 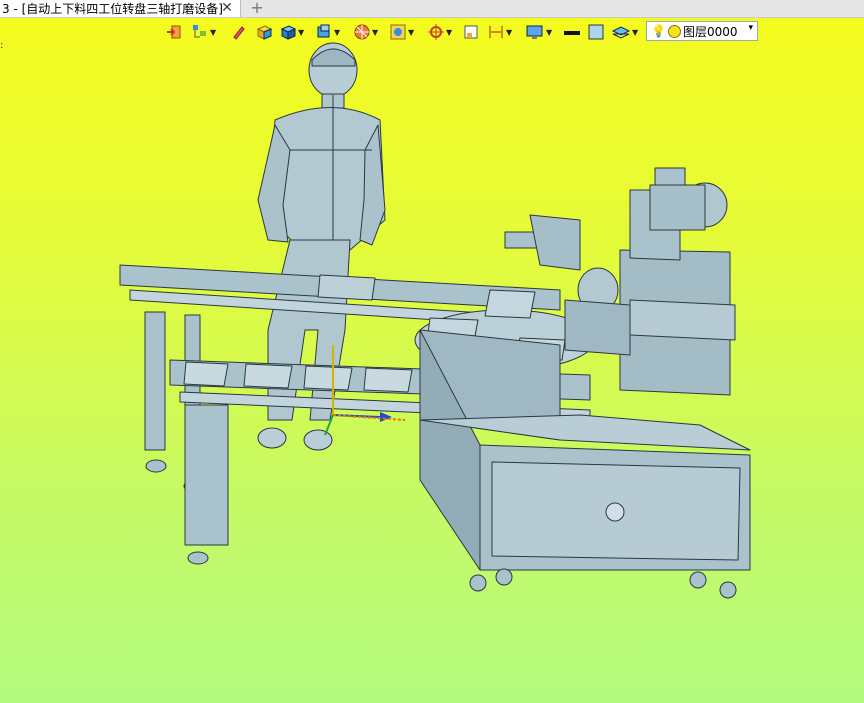 I want to click on layer-dropdown: 💡 图层0000 ▾, so click(x=702, y=31).